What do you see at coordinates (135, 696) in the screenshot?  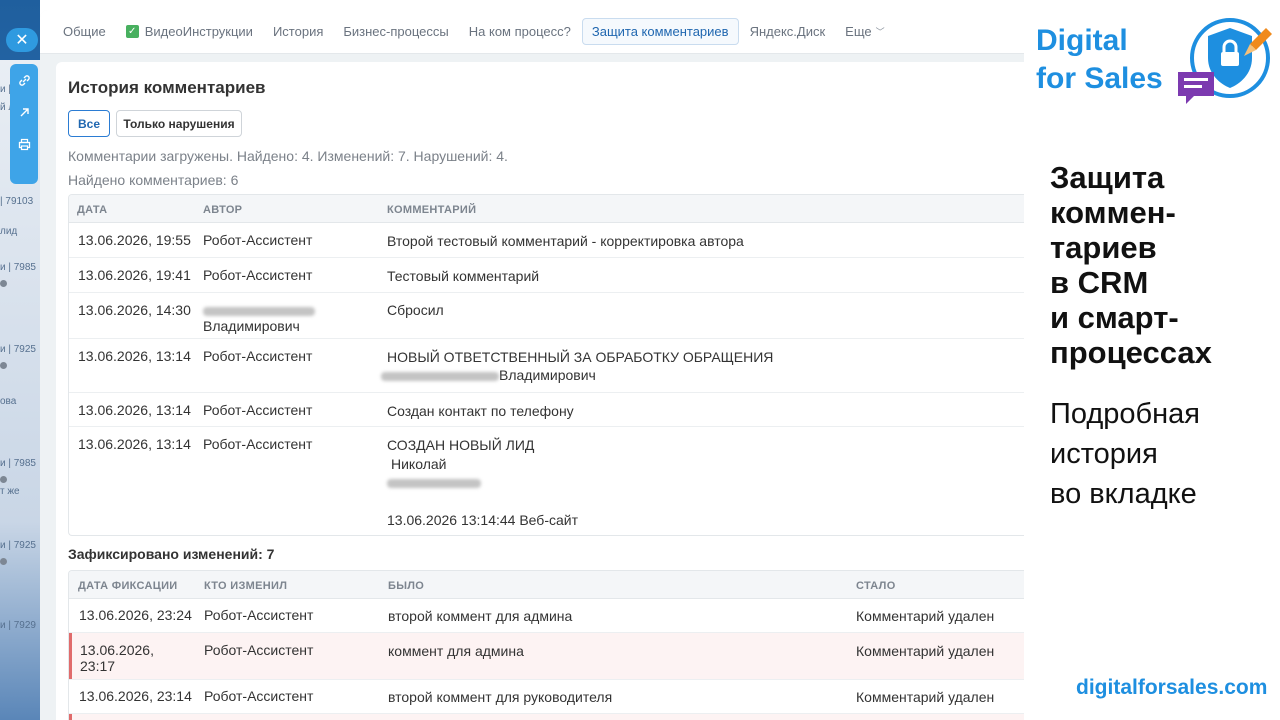 I see `cell-date: 13.06.2026, 23:14` at bounding box center [135, 696].